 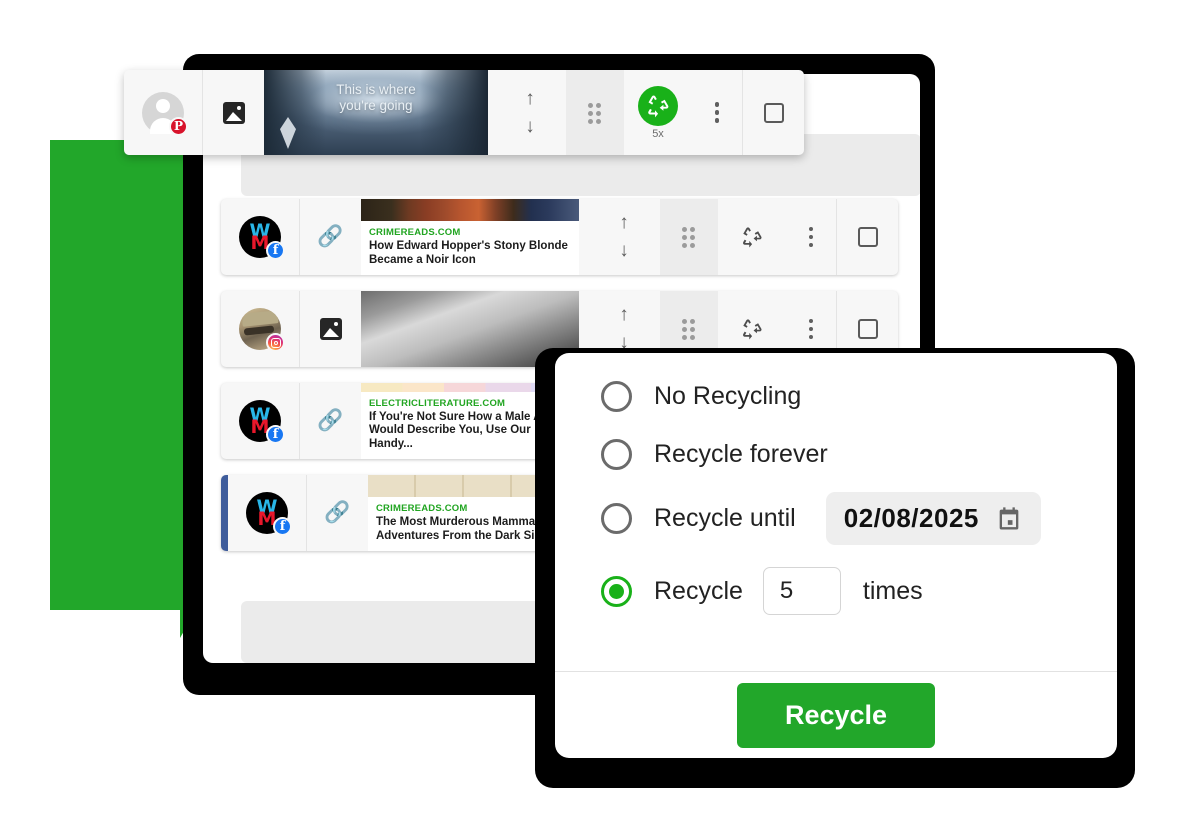 I want to click on row-select-cell, so click(x=867, y=237).